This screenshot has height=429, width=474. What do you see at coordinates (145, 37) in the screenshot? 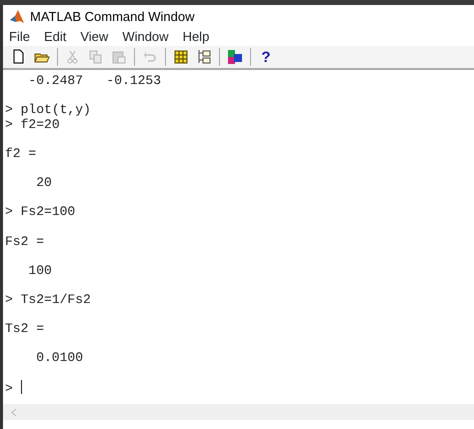
I see `menu-item: Window` at bounding box center [145, 37].